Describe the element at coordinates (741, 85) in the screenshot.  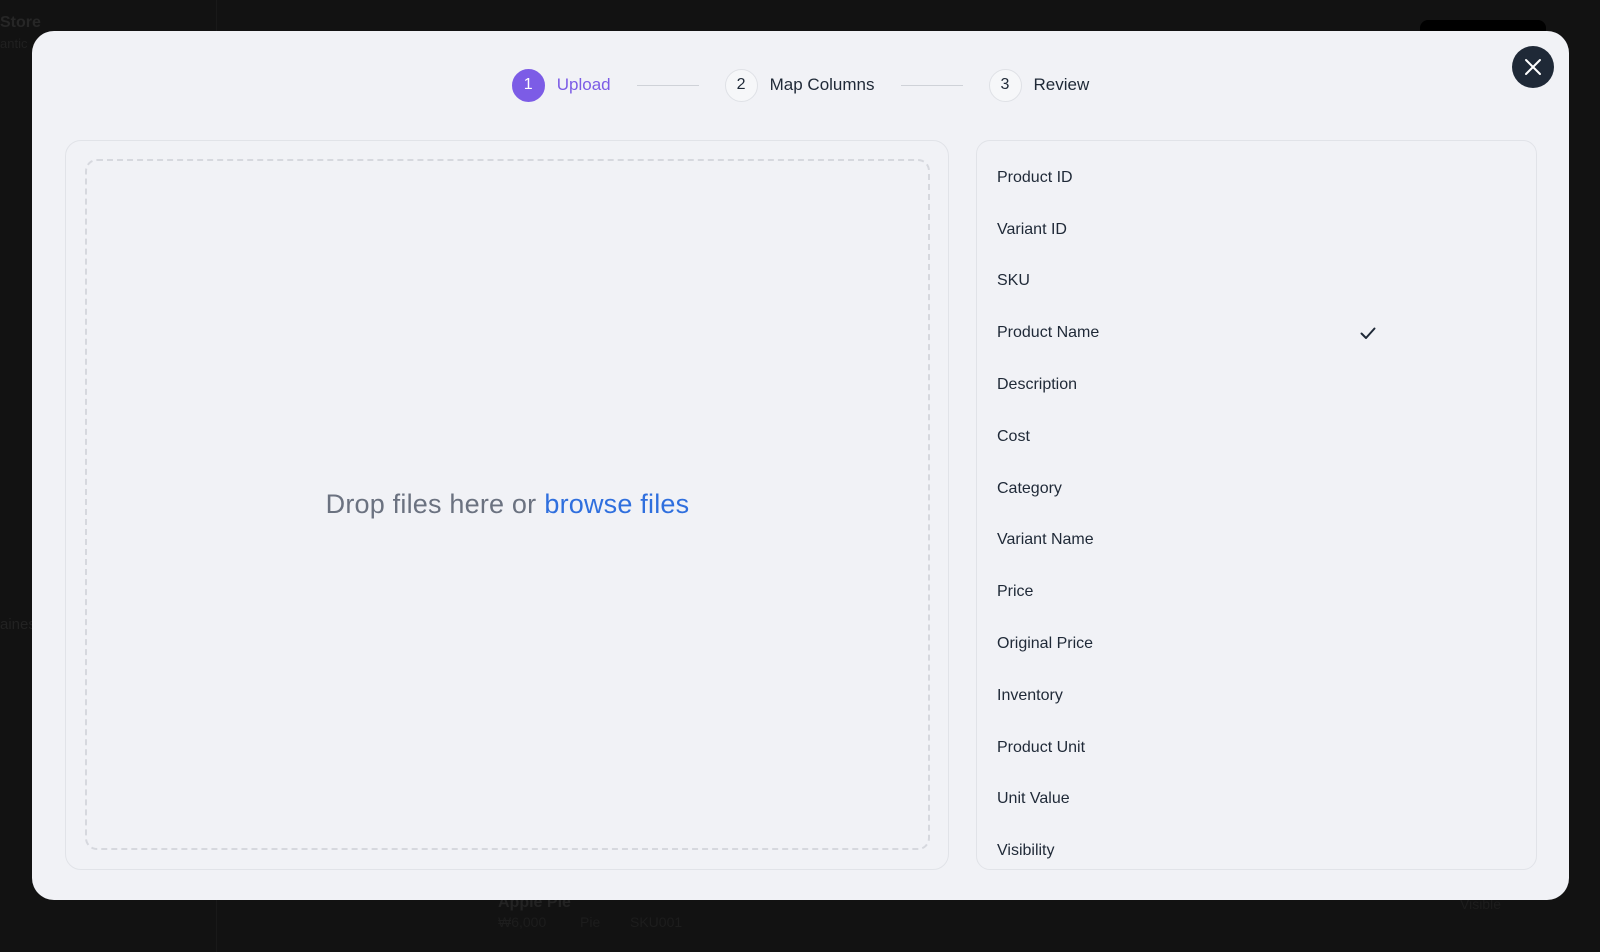
I see `step-number: 2` at that location.